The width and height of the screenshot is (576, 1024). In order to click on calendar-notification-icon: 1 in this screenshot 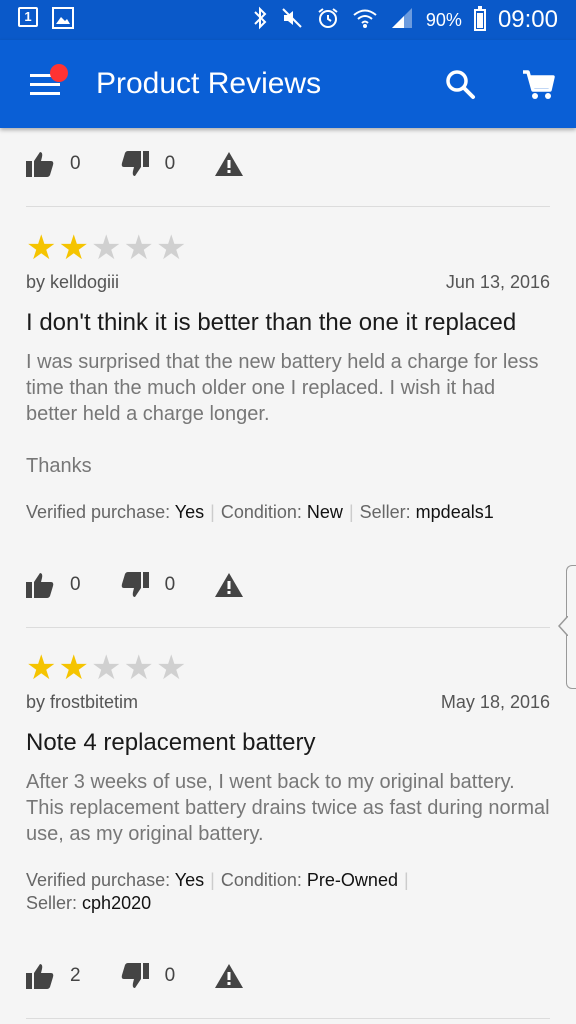, I will do `click(28, 17)`.